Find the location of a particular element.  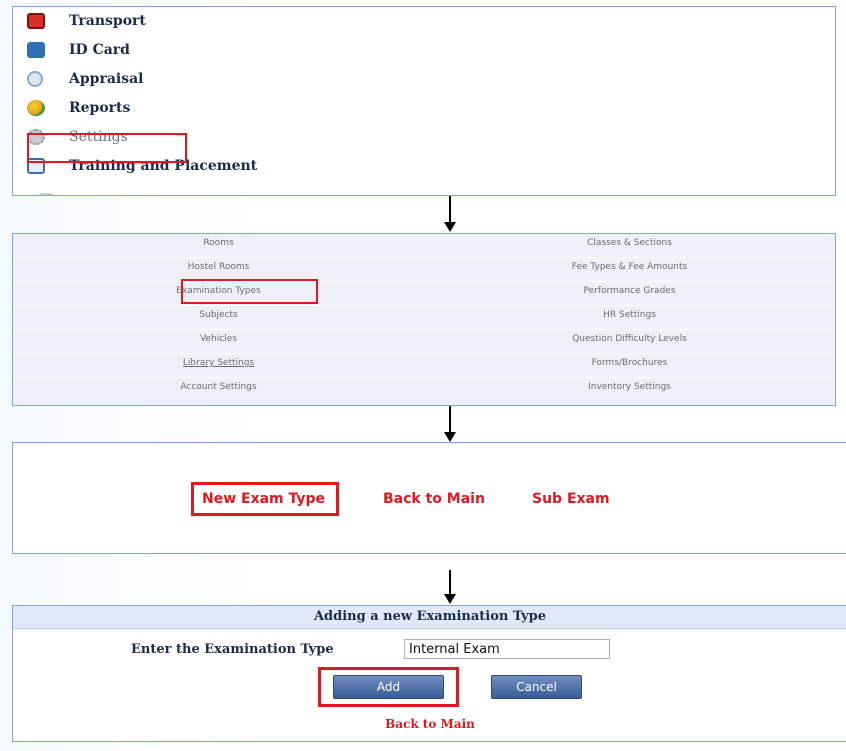

link-forms-brochures: Forms/Brochures is located at coordinates (629, 363).